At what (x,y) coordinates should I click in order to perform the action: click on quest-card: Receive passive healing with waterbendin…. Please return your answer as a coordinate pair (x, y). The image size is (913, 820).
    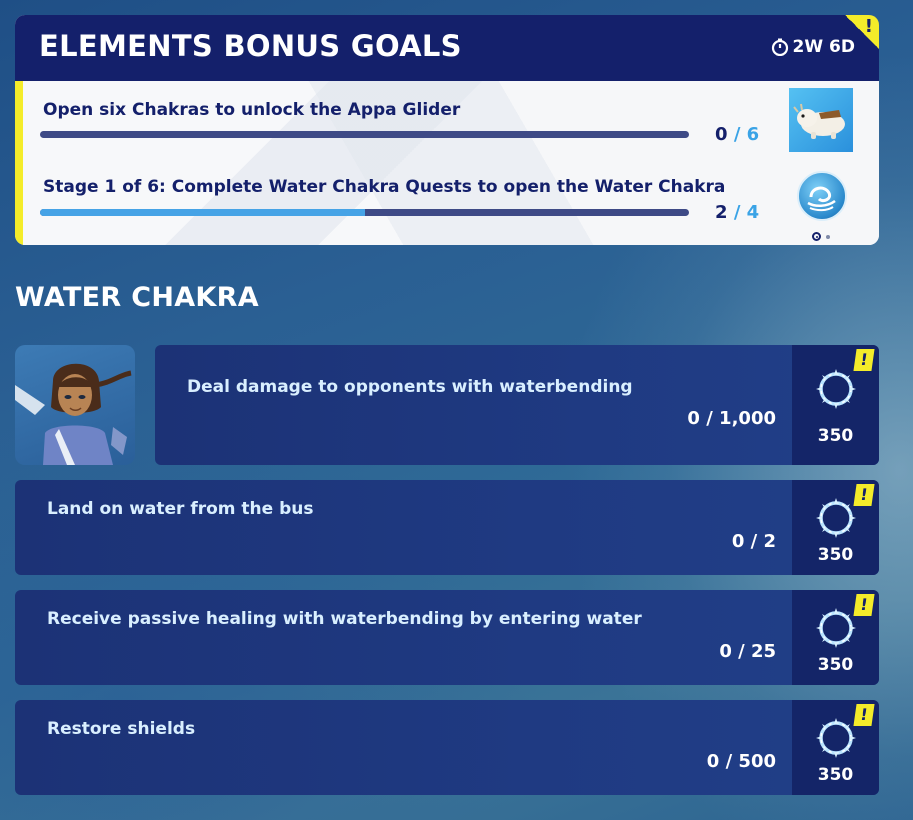
    Looking at the image, I should click on (447, 637).